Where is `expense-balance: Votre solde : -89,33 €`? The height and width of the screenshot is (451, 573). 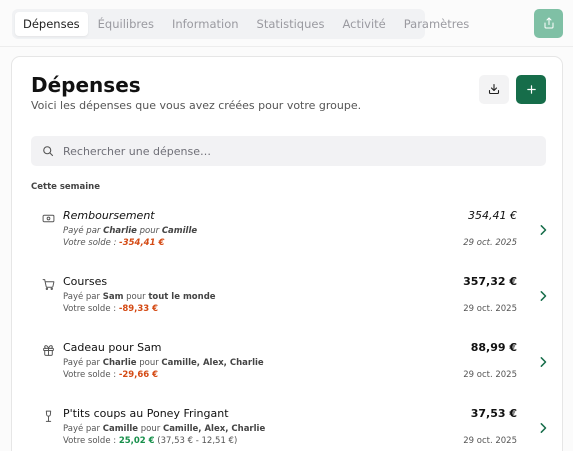 expense-balance: Votre solde : -89,33 € is located at coordinates (111, 309).